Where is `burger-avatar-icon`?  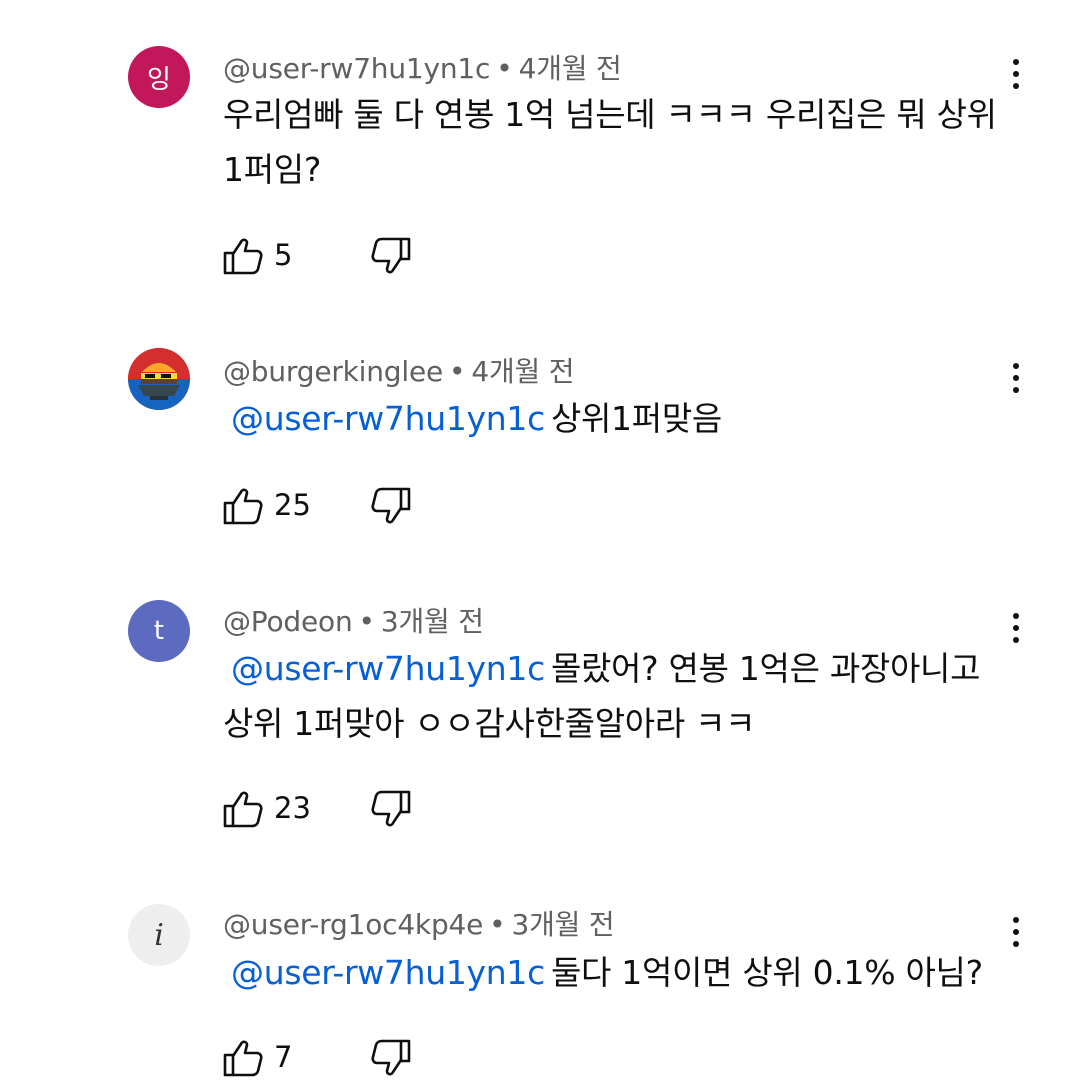 burger-avatar-icon is located at coordinates (159, 379).